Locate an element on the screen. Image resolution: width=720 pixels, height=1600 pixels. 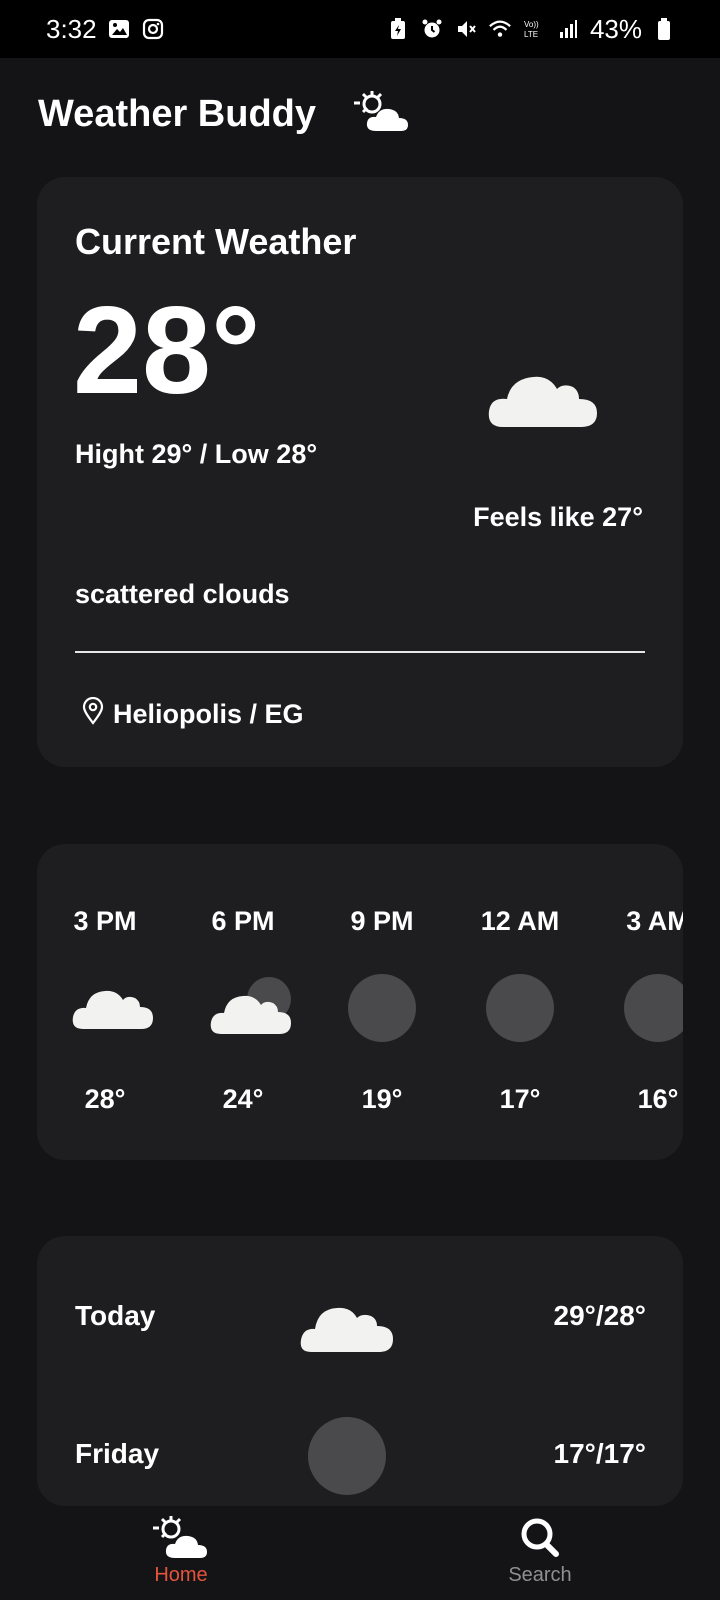
day-temperatures: 17°/17° is located at coordinates (599, 1453).